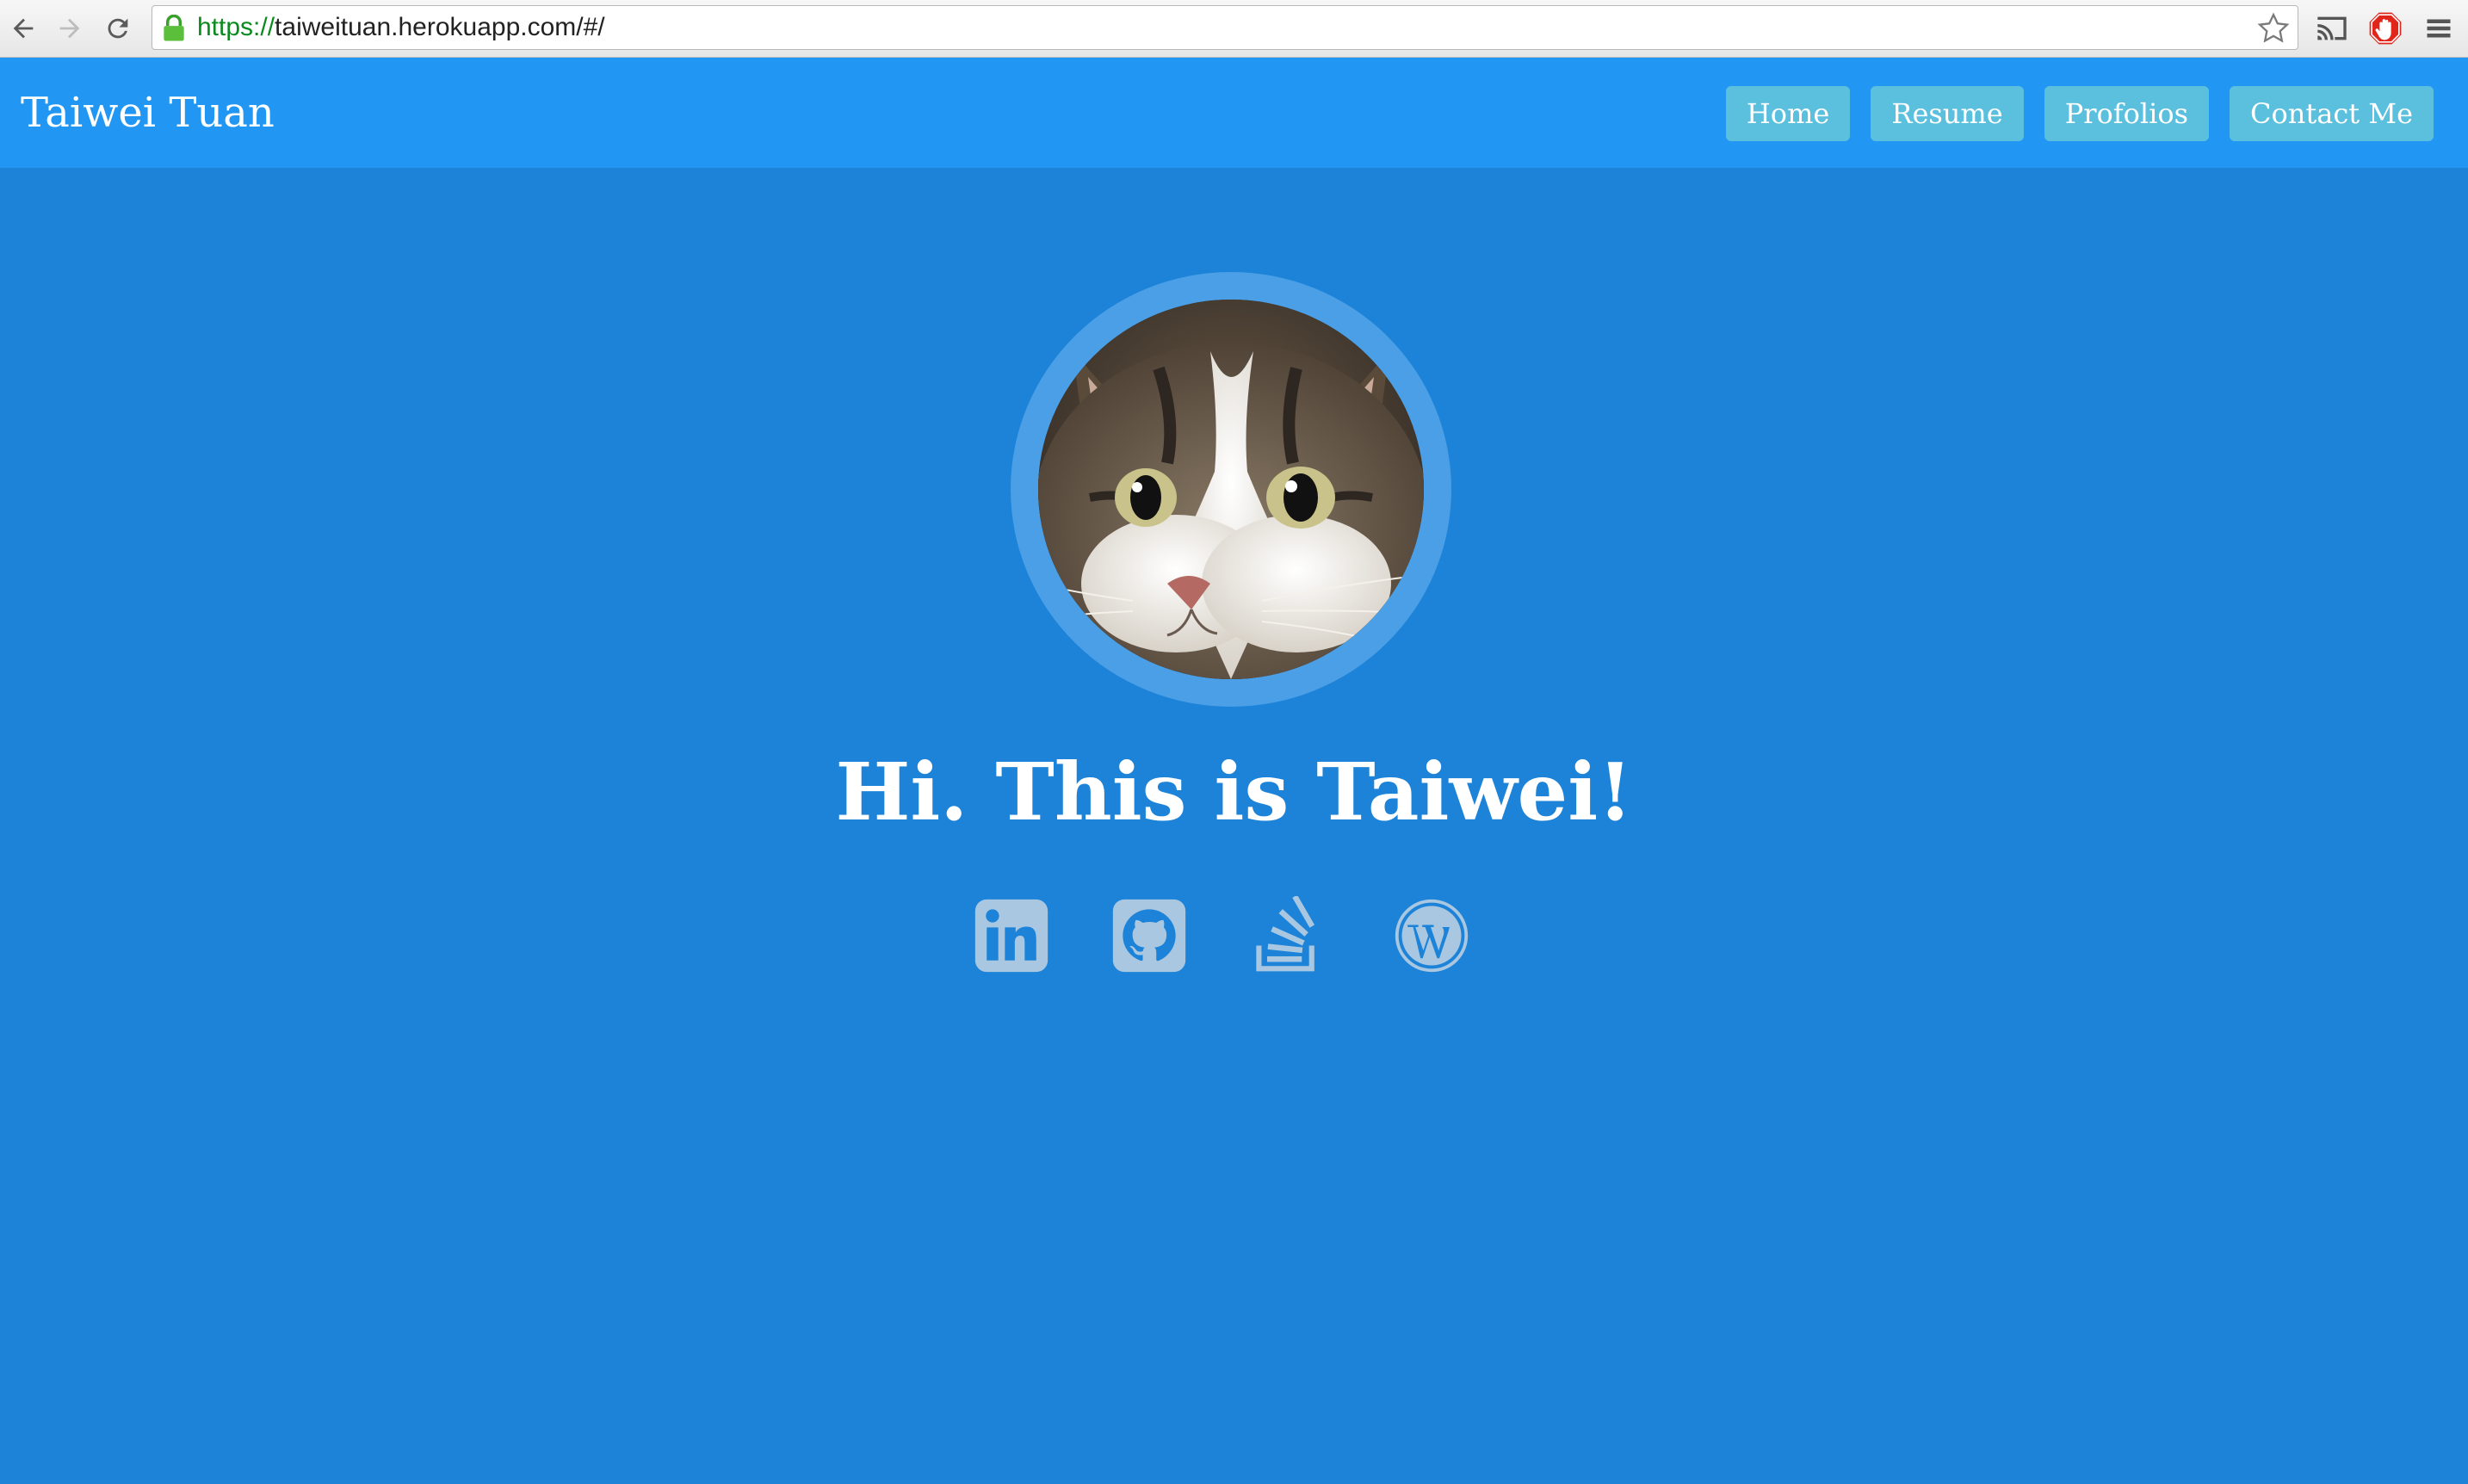 This screenshot has height=1484, width=2468. What do you see at coordinates (1225, 27) in the screenshot?
I see `address-bar: https://taiweituan.herokuapp.com/#/` at bounding box center [1225, 27].